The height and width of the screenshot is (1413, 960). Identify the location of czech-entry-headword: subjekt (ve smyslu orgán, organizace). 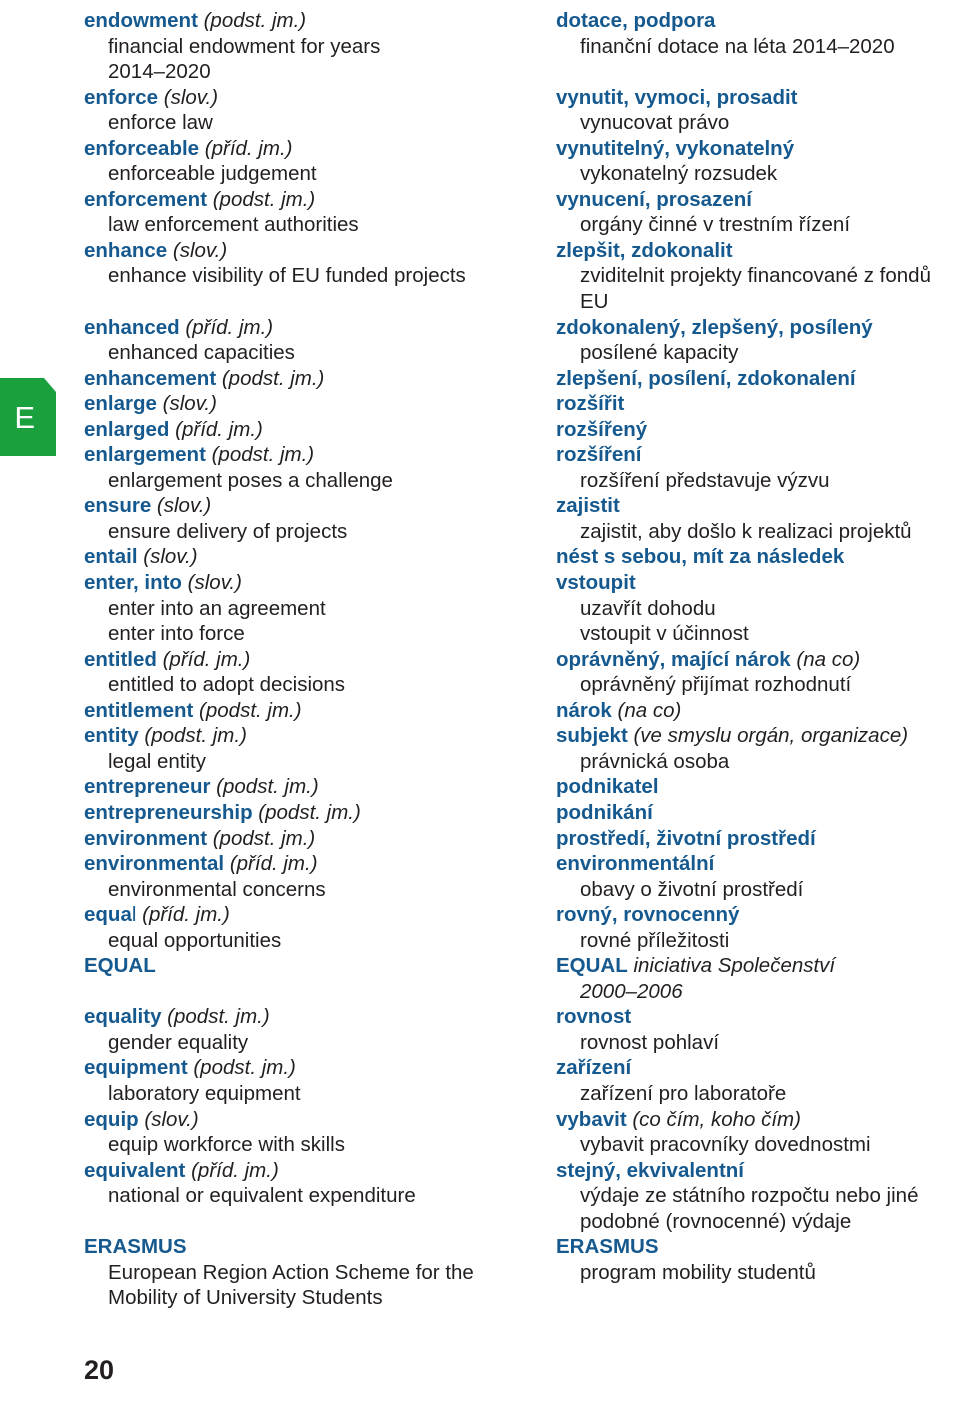
(756, 736).